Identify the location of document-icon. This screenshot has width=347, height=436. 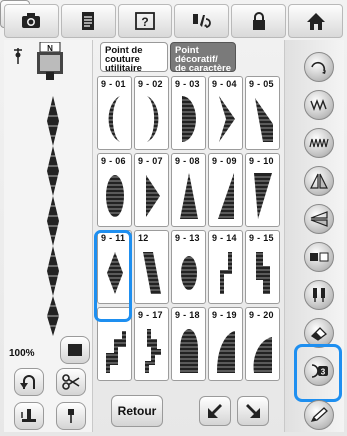
(88, 21).